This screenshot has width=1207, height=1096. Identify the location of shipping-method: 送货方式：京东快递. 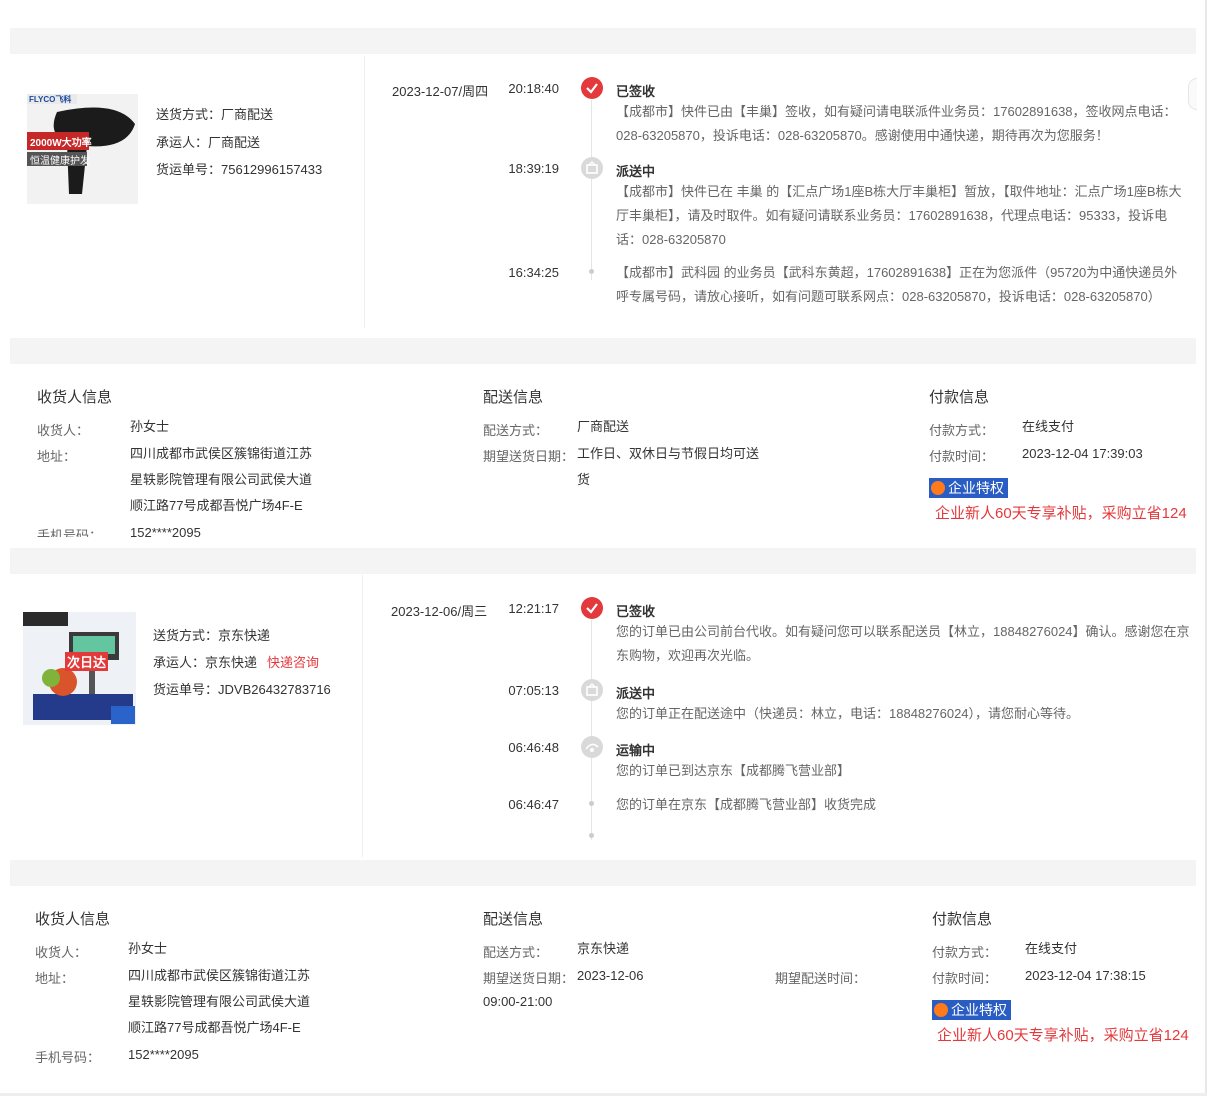
(212, 635).